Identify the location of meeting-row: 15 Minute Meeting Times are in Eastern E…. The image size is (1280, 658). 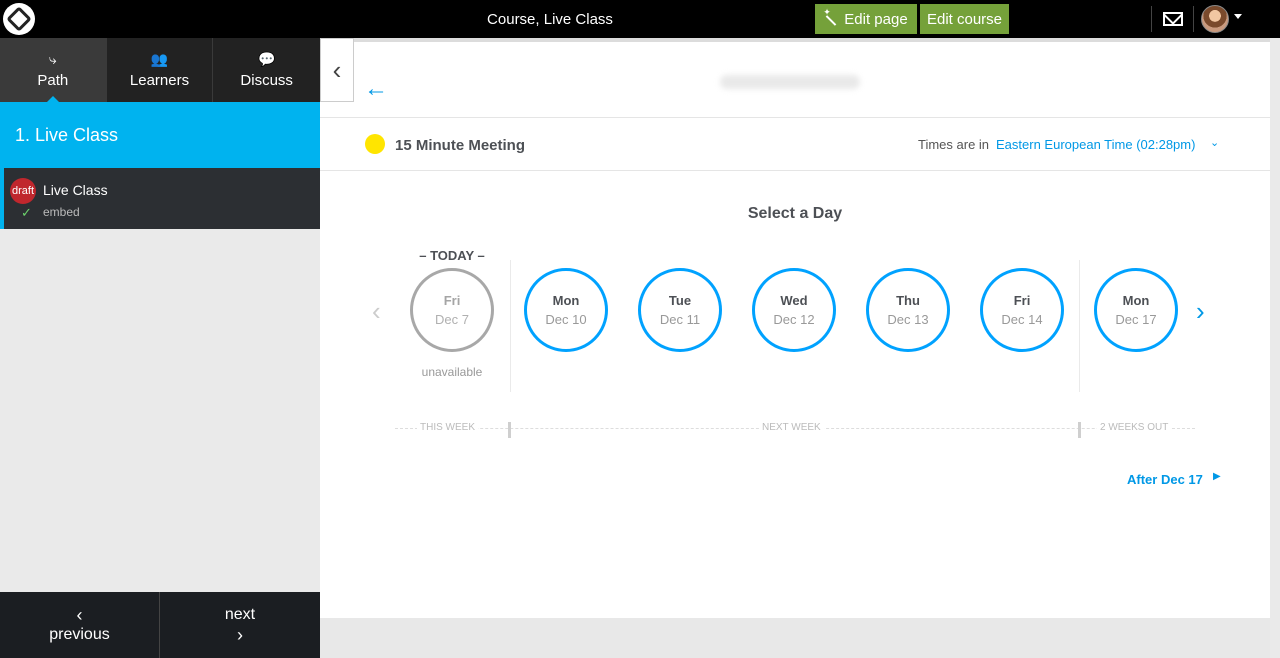
(795, 144).